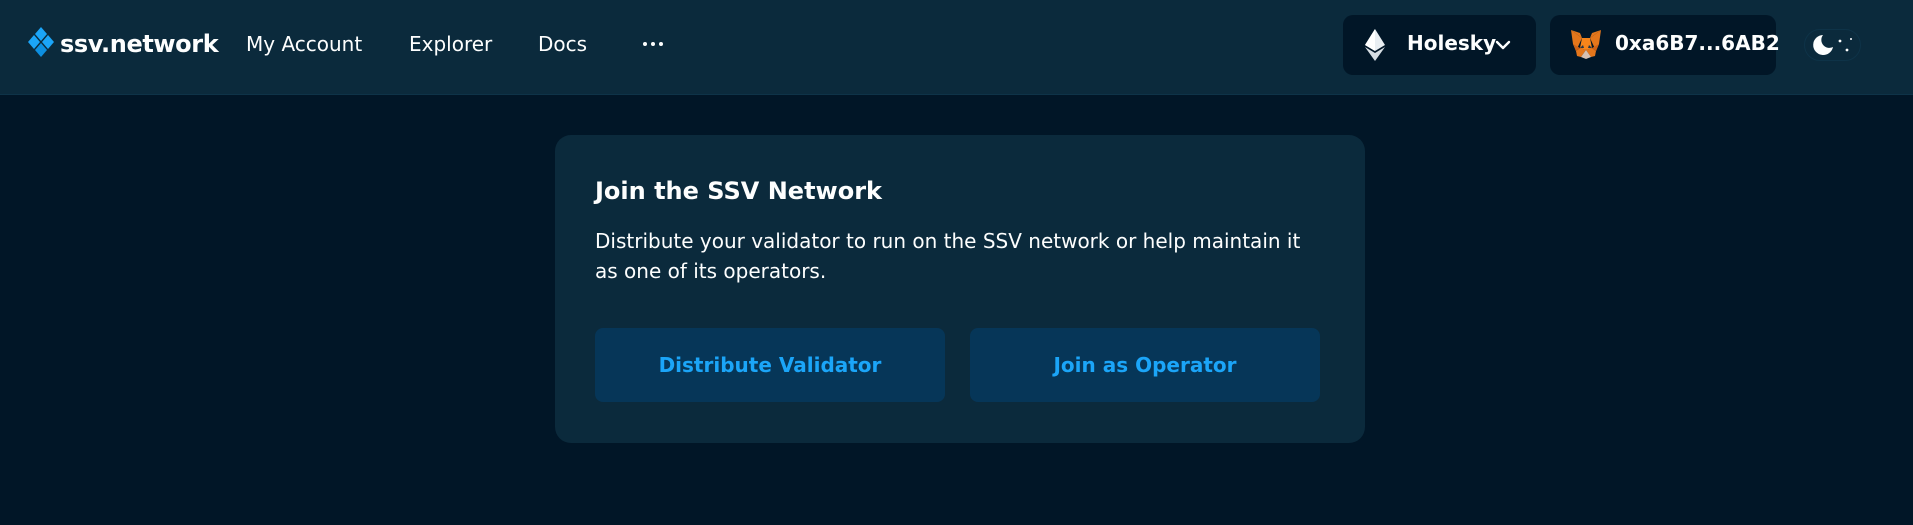 The image size is (1913, 525). Describe the element at coordinates (653, 44) in the screenshot. I see `more-menu-button` at that location.